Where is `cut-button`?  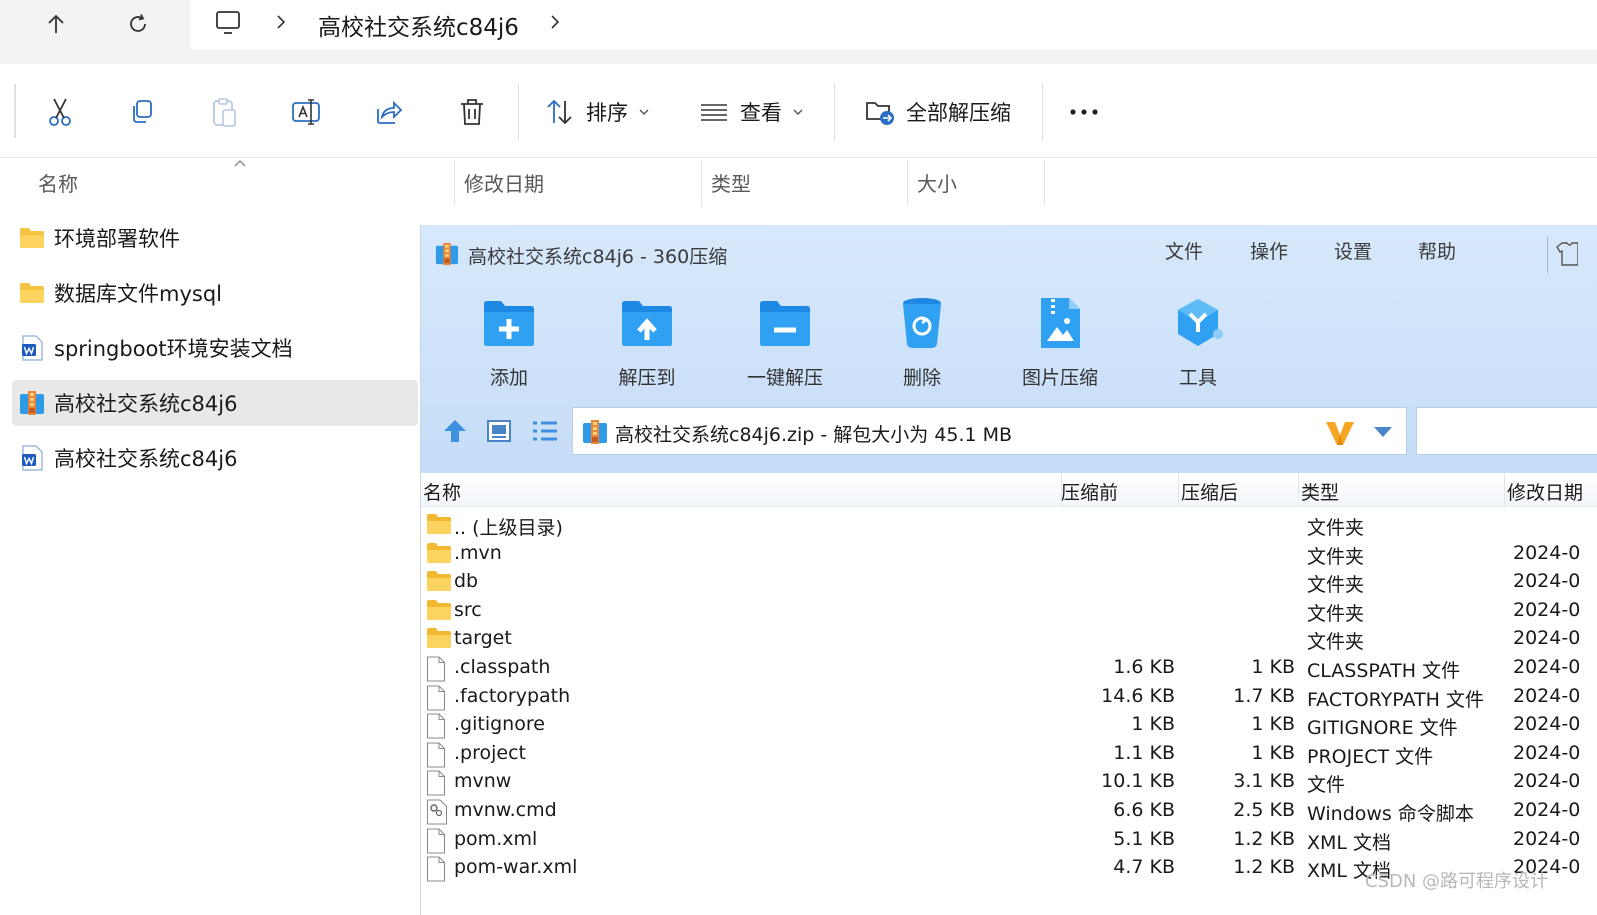
cut-button is located at coordinates (60, 112).